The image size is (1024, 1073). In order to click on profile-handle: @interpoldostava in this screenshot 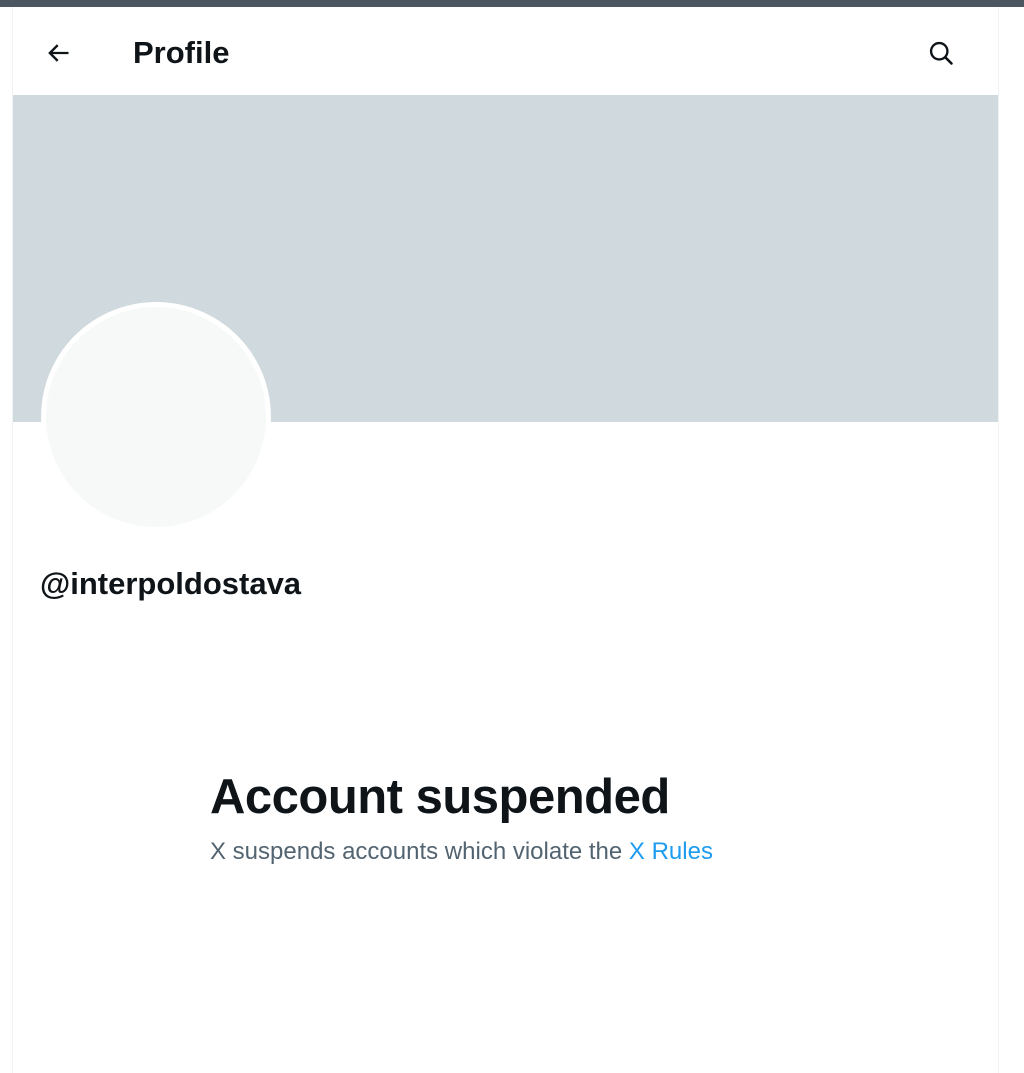, I will do `click(171, 583)`.